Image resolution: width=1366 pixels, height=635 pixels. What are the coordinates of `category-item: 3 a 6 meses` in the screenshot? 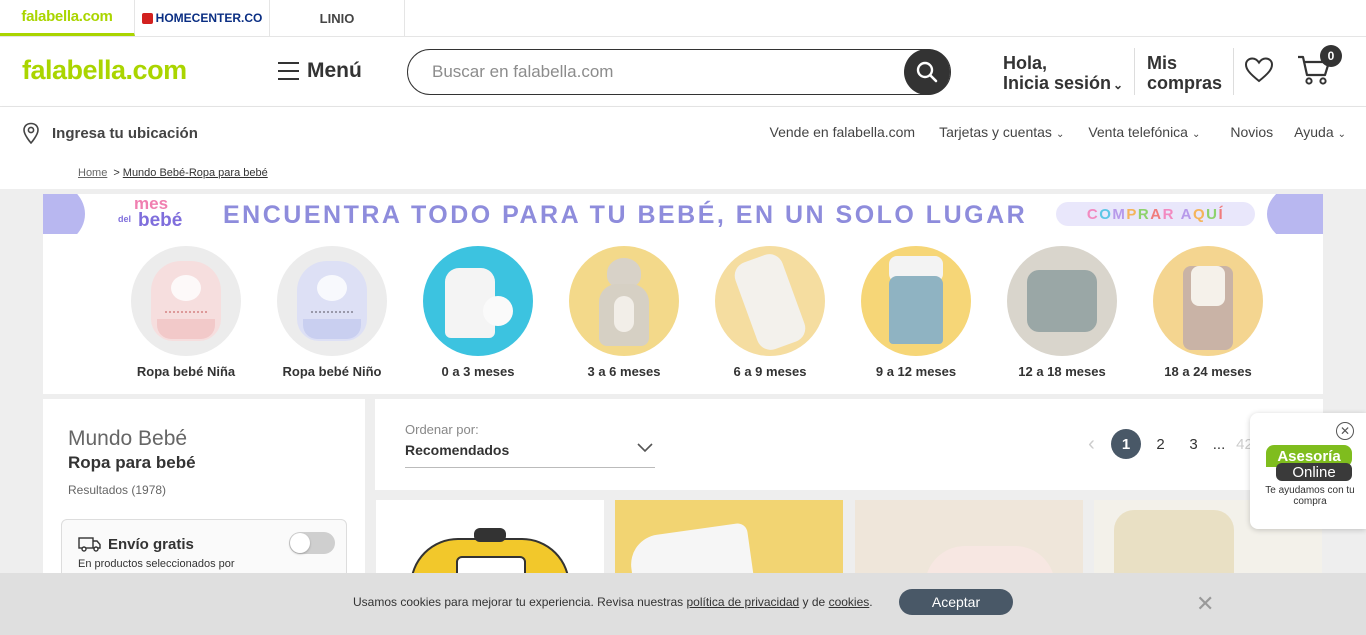 It's located at (624, 312).